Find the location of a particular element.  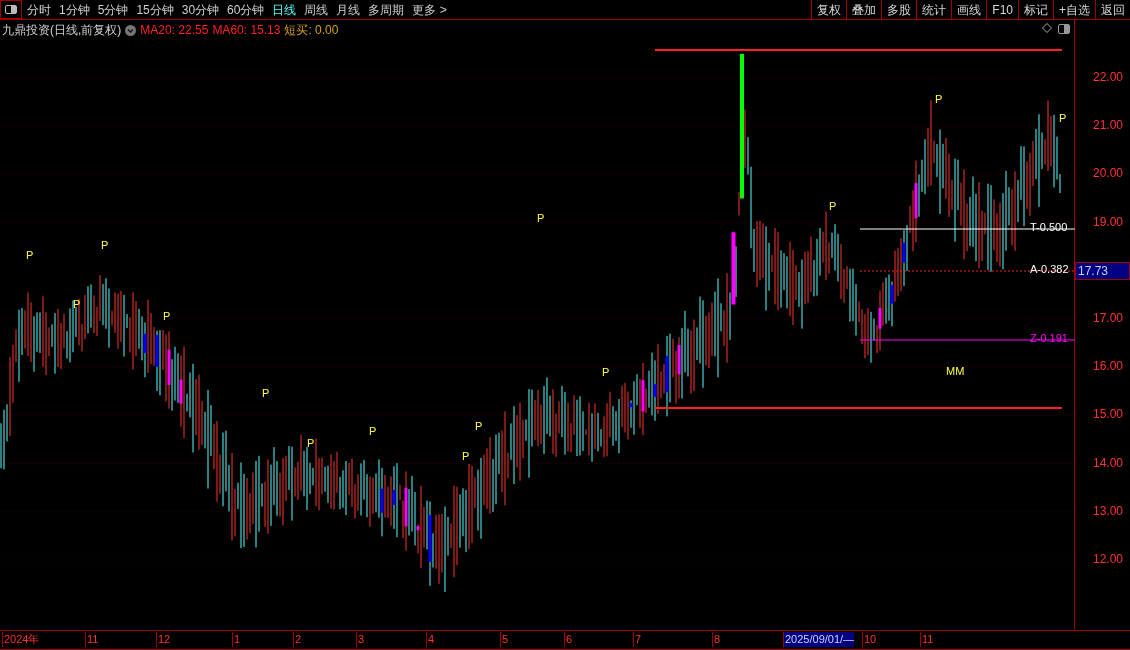

date-label: 12 is located at coordinates (163, 639).